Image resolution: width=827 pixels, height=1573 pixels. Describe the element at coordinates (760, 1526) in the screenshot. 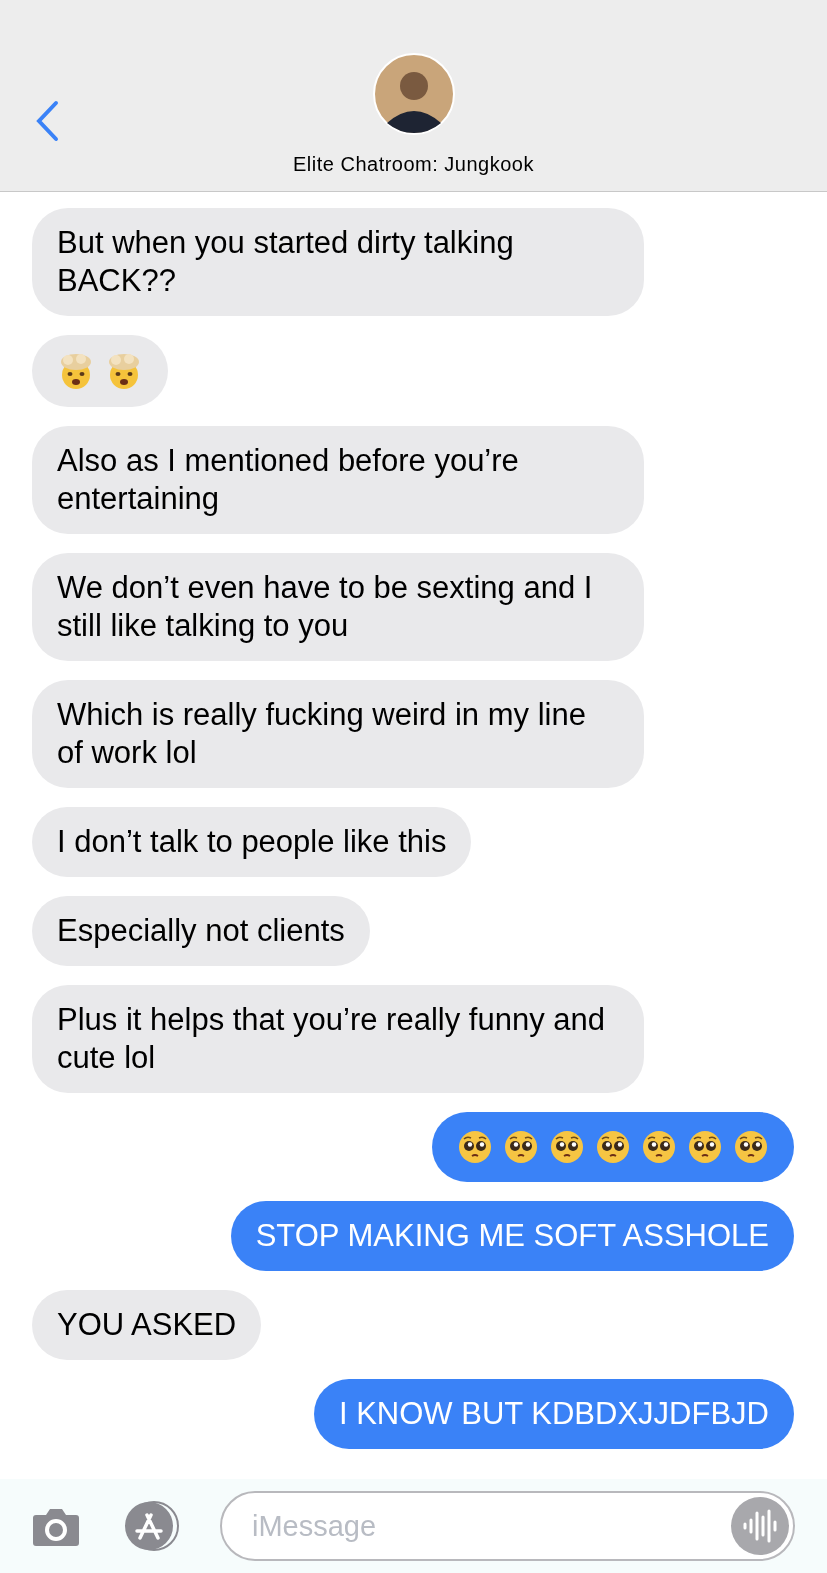

I see `audio-waveform-icon` at that location.